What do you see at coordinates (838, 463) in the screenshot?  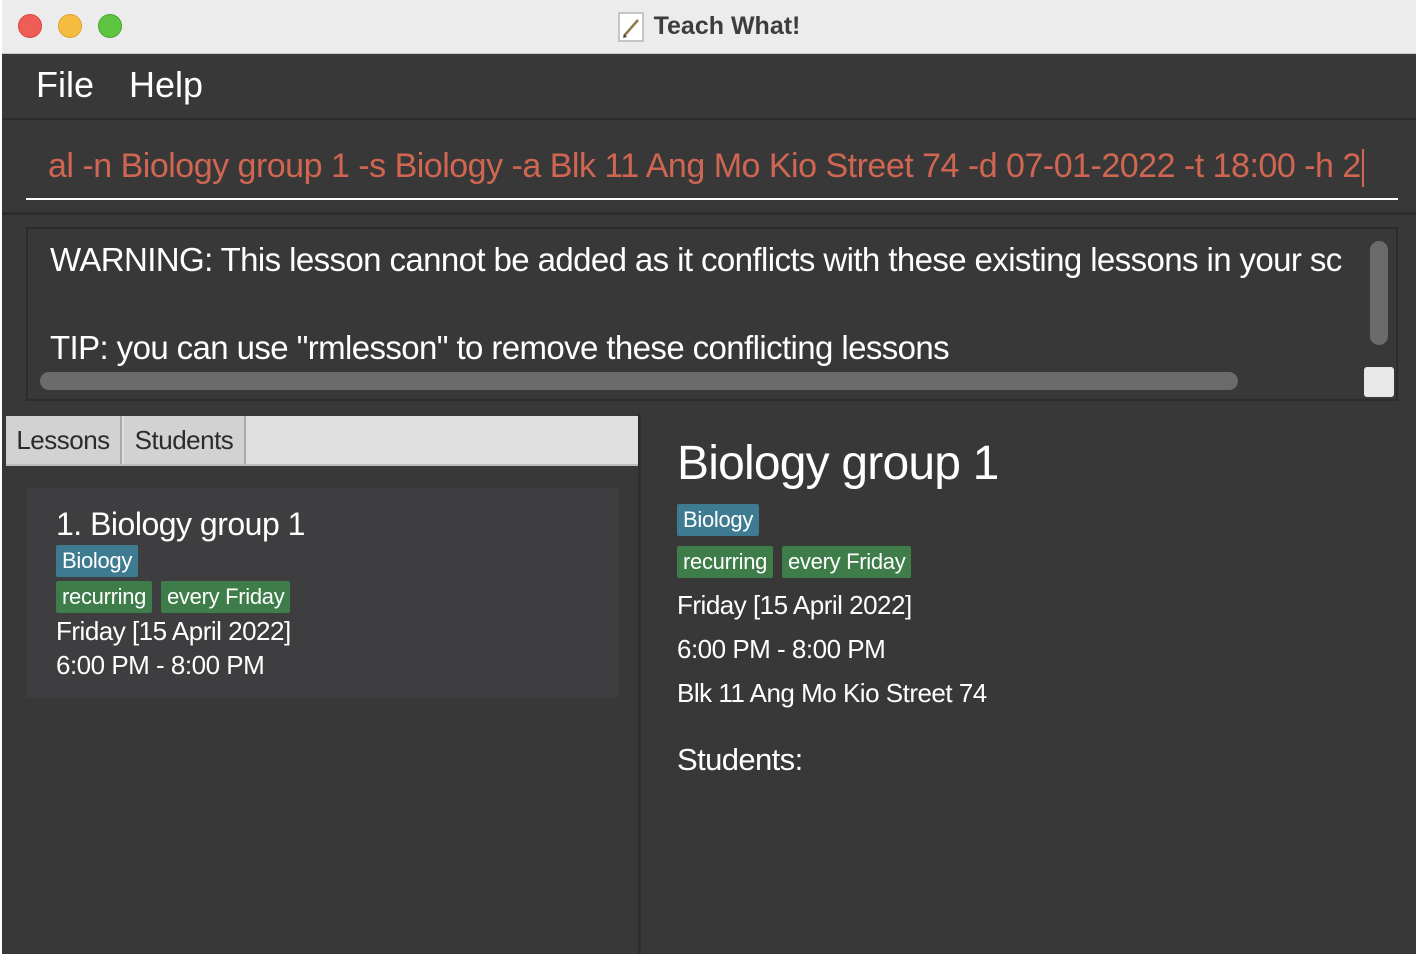 I see `detail-title: Biology group 1` at bounding box center [838, 463].